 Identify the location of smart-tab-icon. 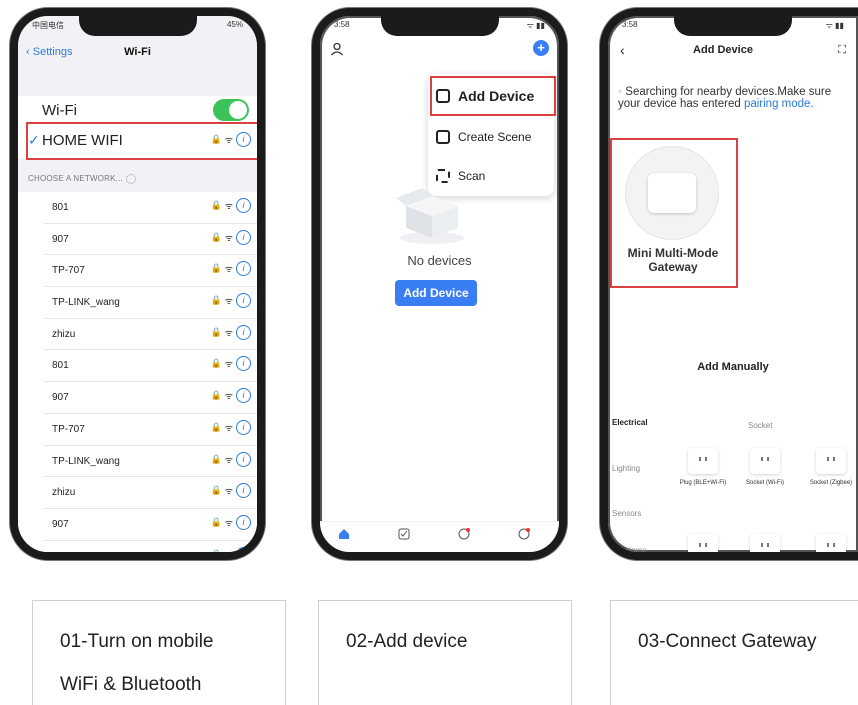
(464, 534).